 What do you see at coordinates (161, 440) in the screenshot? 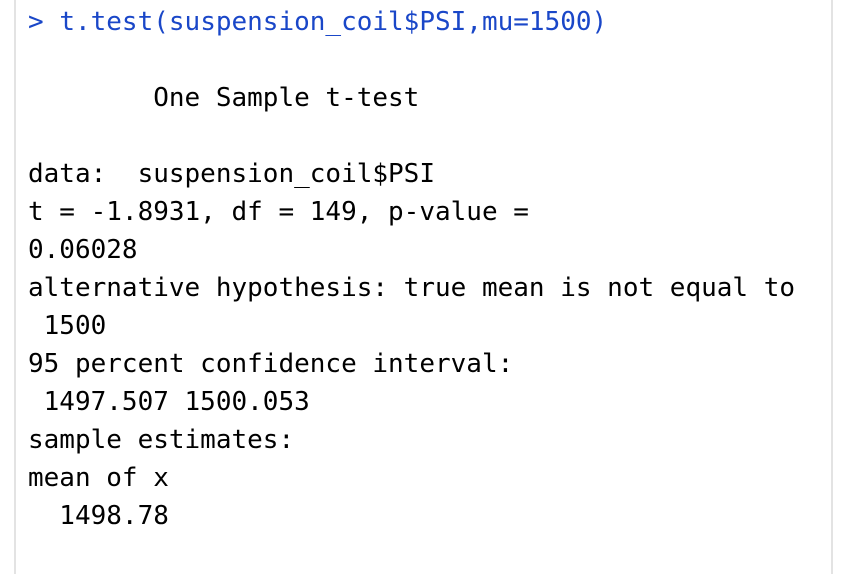
I see `sample-estimates-label: sample estimates:` at bounding box center [161, 440].